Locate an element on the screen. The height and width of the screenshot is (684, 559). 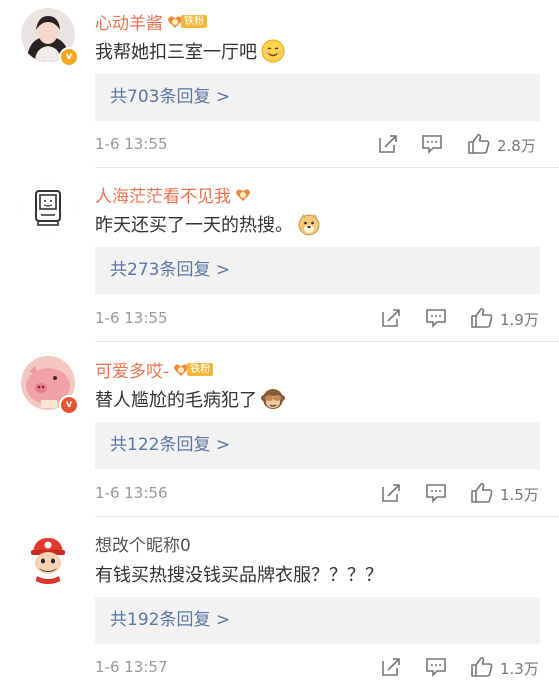
like-count: 1.5万 is located at coordinates (519, 495).